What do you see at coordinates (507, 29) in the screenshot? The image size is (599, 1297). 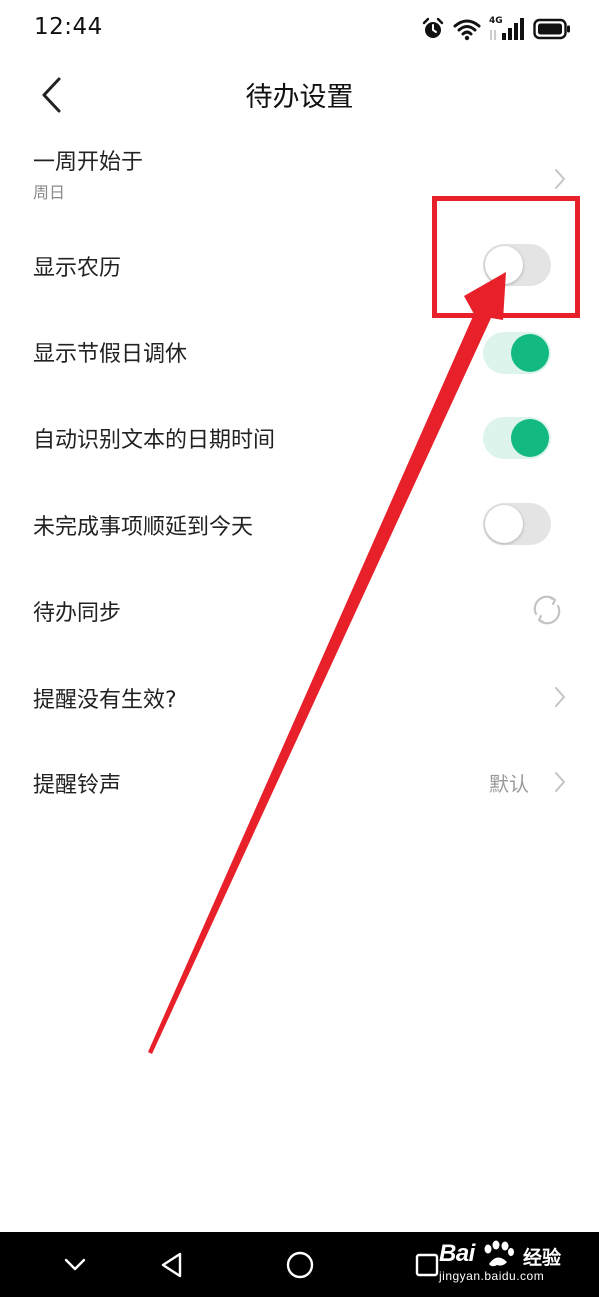 I see `cellular-4g-icon: 4G` at bounding box center [507, 29].